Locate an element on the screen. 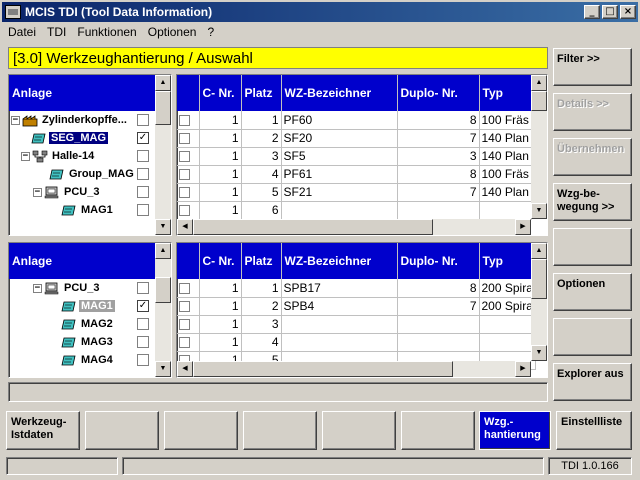 This screenshot has height=480, width=640. table-row: 1 2 SPB4 7 200 Spira is located at coordinates (356, 306).